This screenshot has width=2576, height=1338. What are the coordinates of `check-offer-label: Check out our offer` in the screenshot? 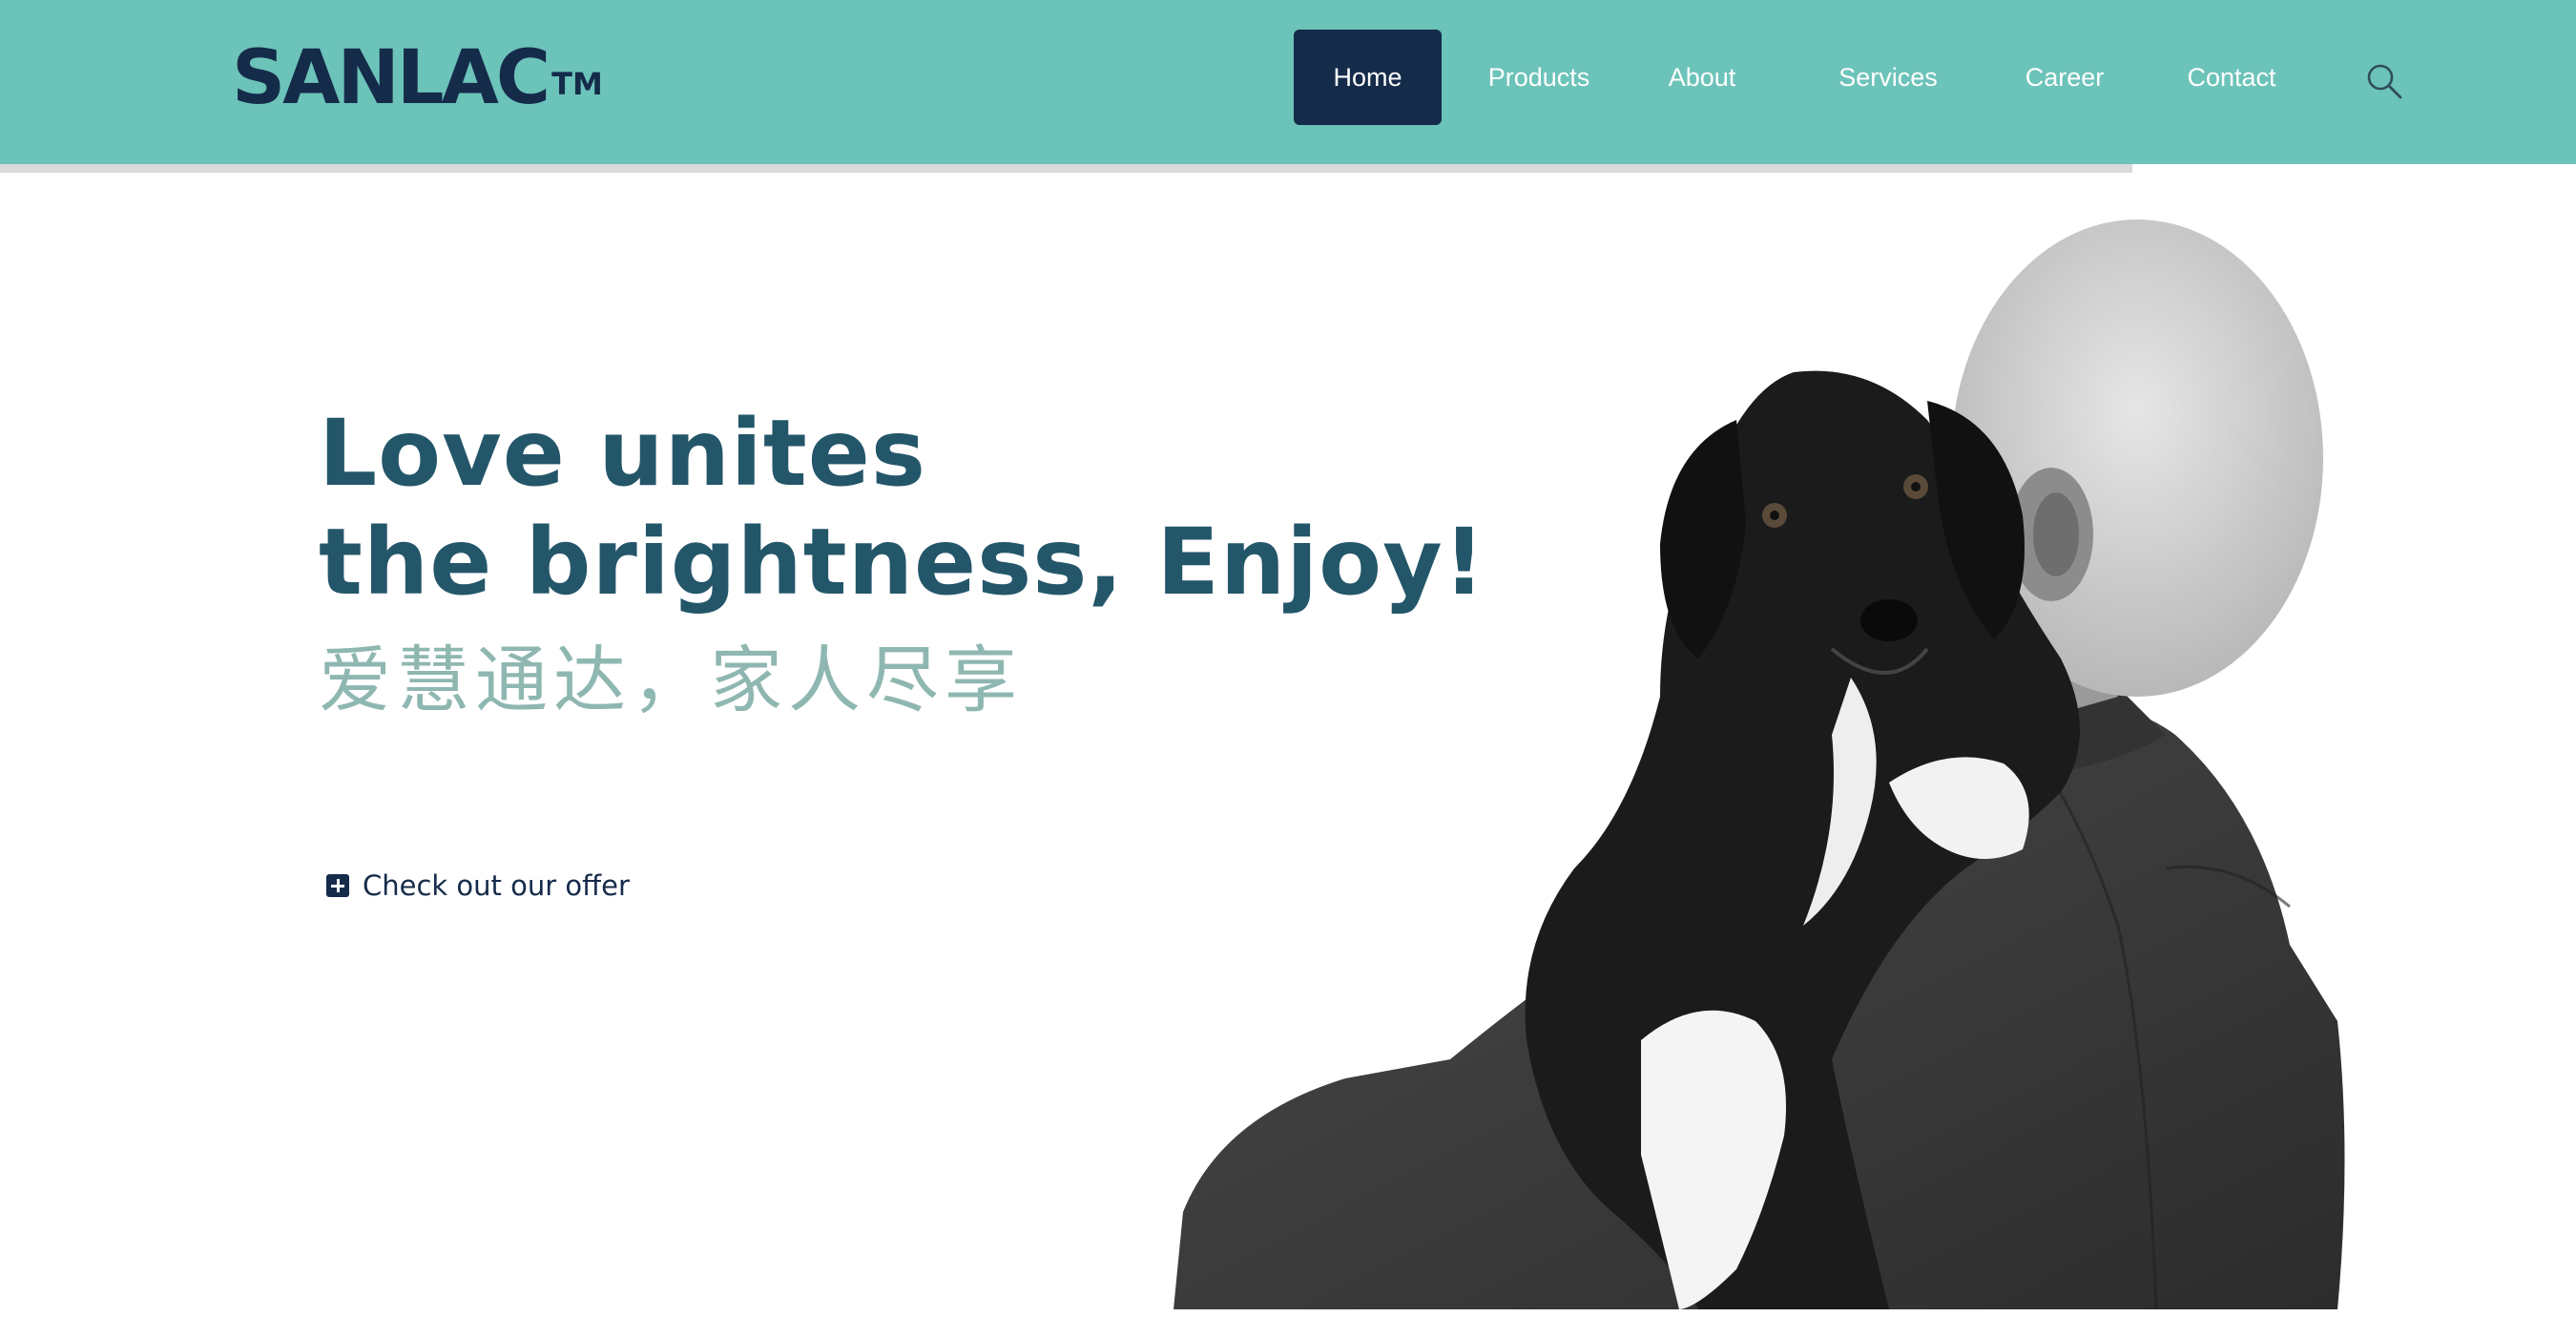 It's located at (496, 886).